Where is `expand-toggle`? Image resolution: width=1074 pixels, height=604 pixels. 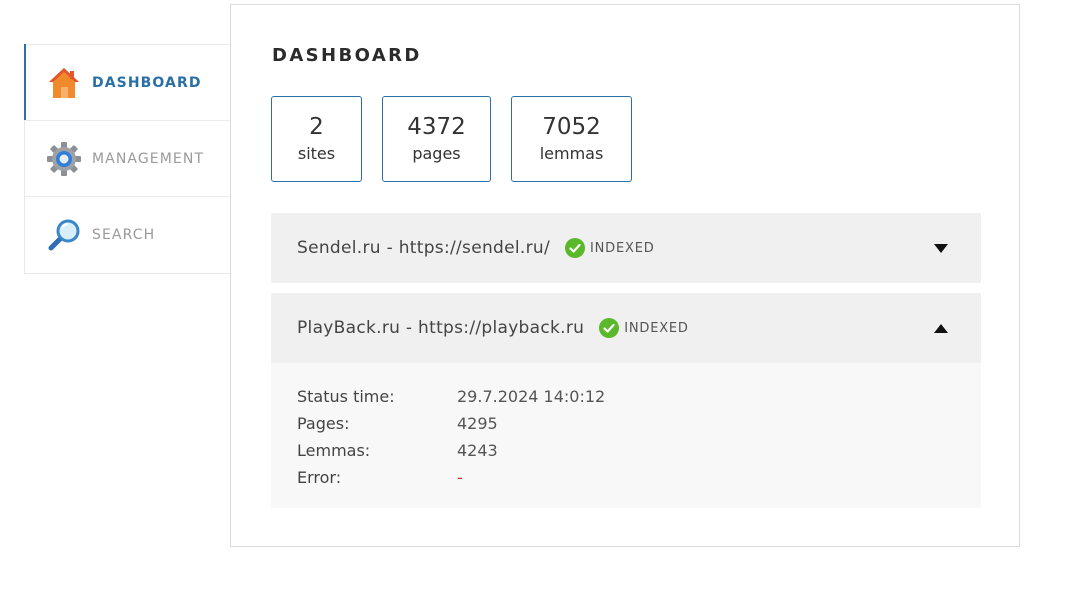 expand-toggle is located at coordinates (941, 248).